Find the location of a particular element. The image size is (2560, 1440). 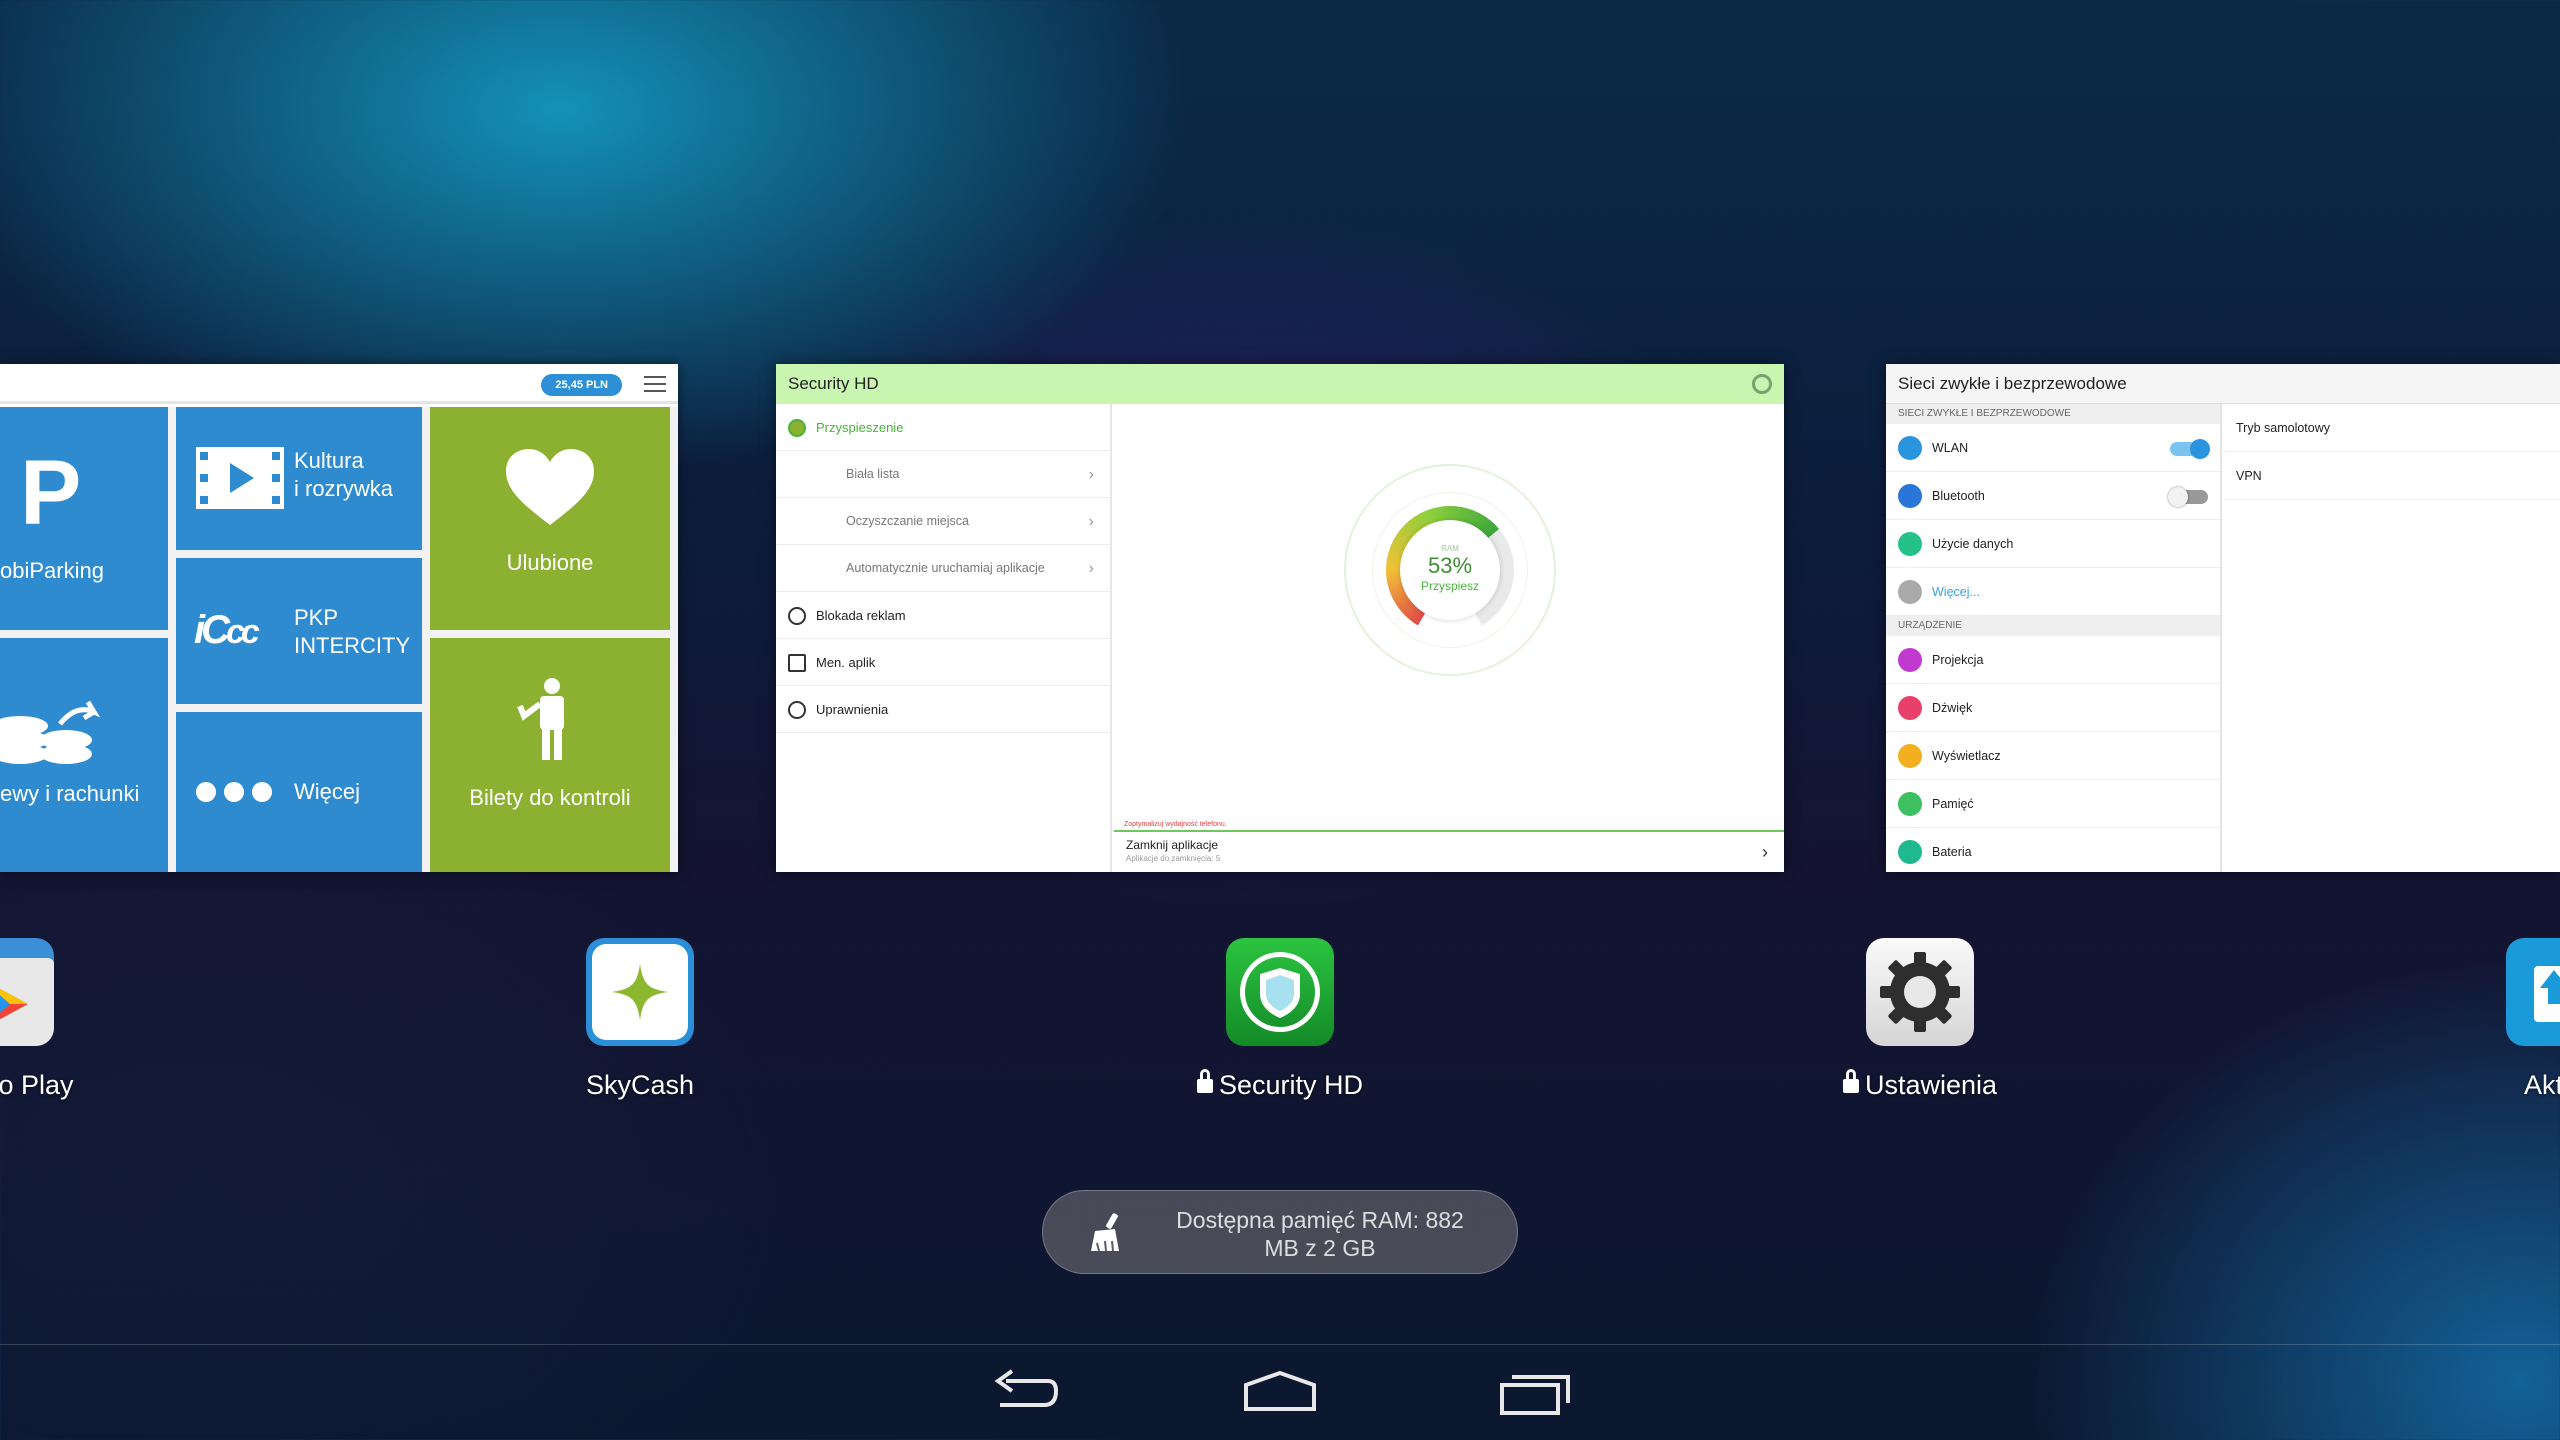

heart-icon is located at coordinates (550, 487).